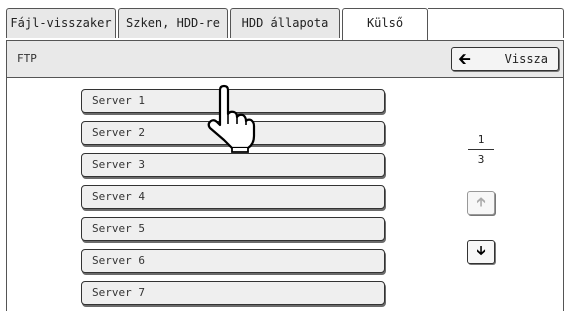  Describe the element at coordinates (526, 59) in the screenshot. I see `back-button-label: Vissza` at that location.